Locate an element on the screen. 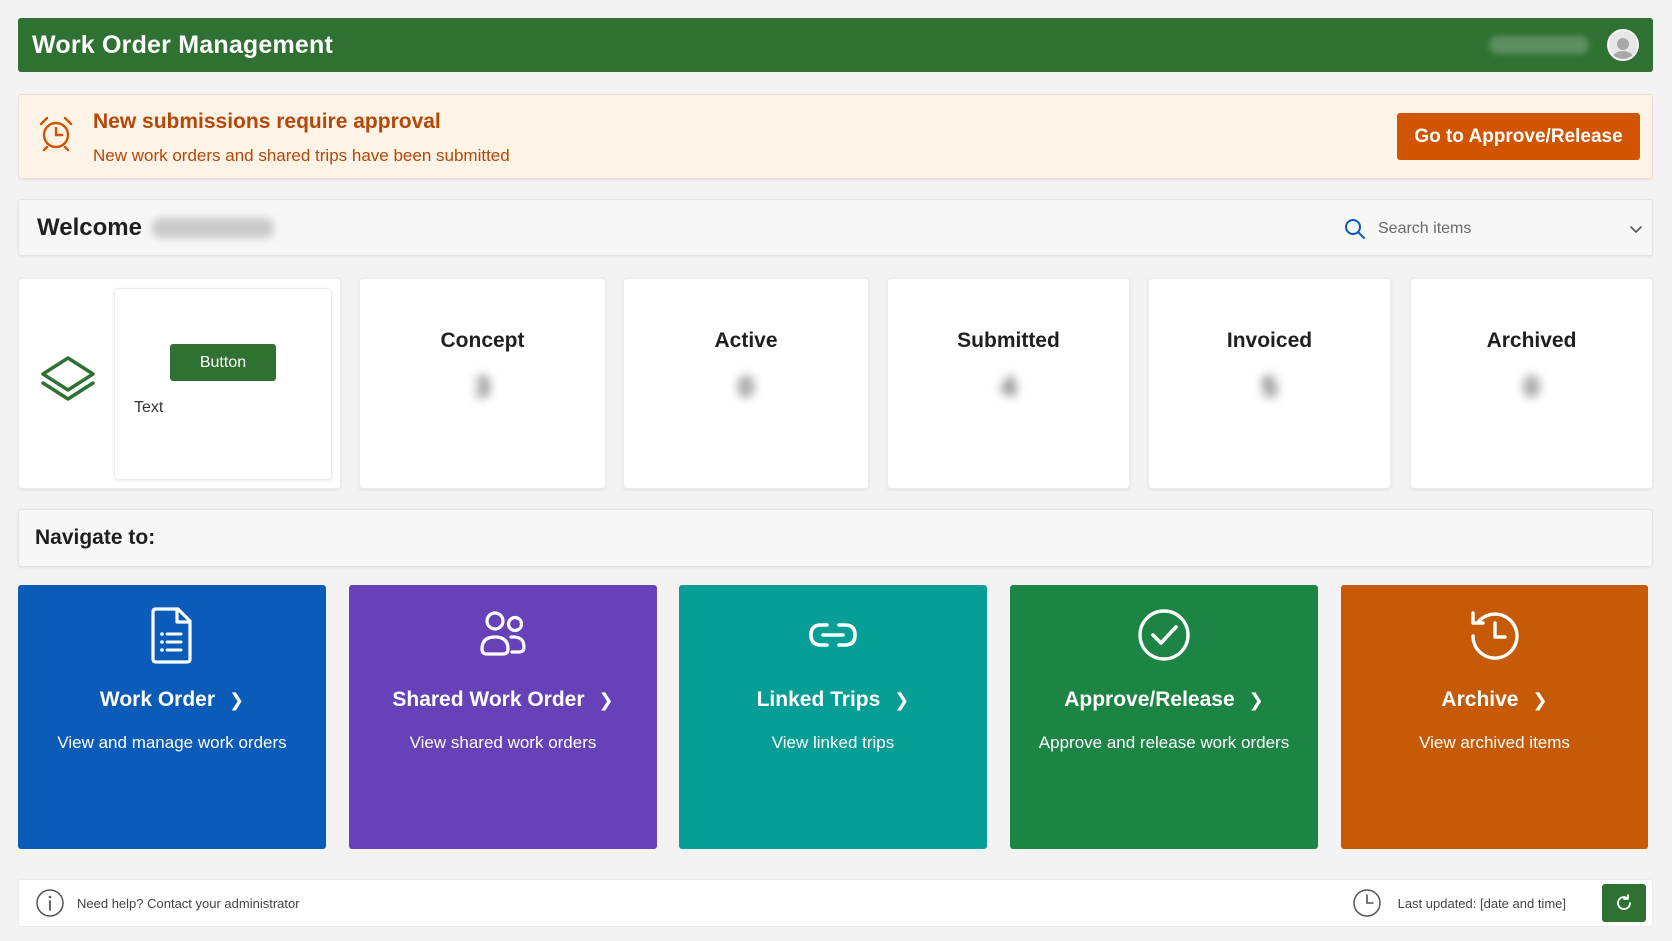 The width and height of the screenshot is (1672, 941). navigate-label: Navigate to: is located at coordinates (95, 537).